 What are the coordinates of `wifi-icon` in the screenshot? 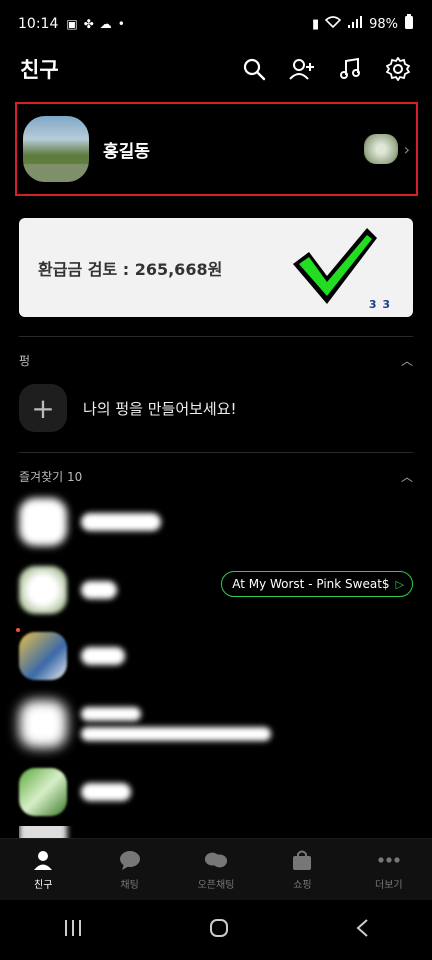 It's located at (333, 24).